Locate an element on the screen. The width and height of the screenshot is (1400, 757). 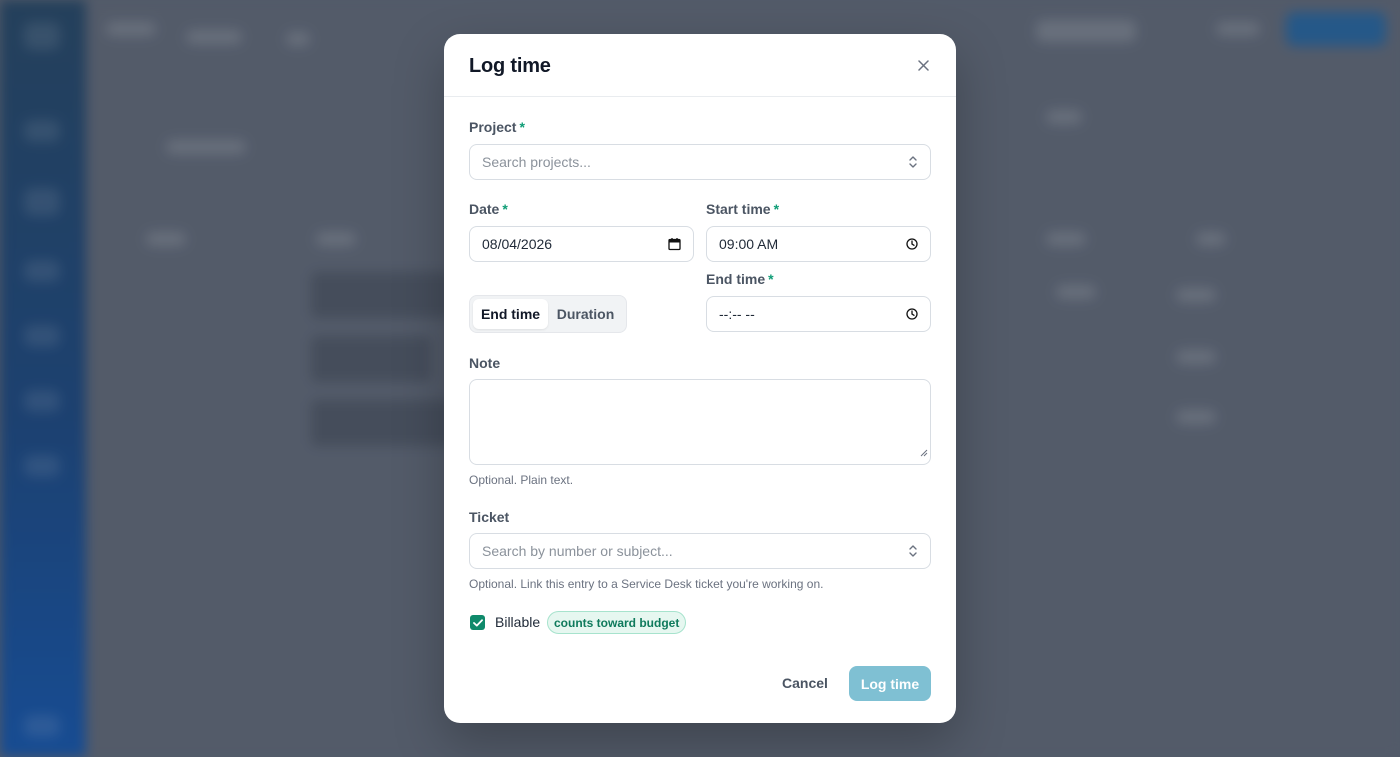
note-label: Note is located at coordinates (485, 363).